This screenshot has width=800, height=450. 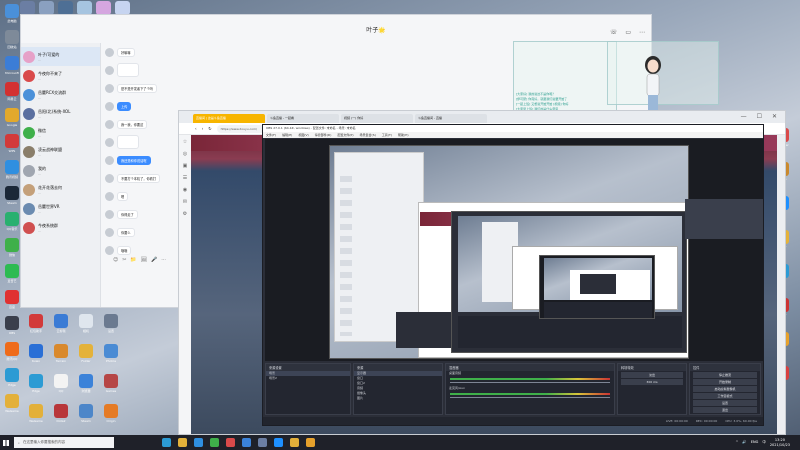 I want to click on browser-tab: 直播间 | 这是斗鱼直播, so click(x=229, y=118).